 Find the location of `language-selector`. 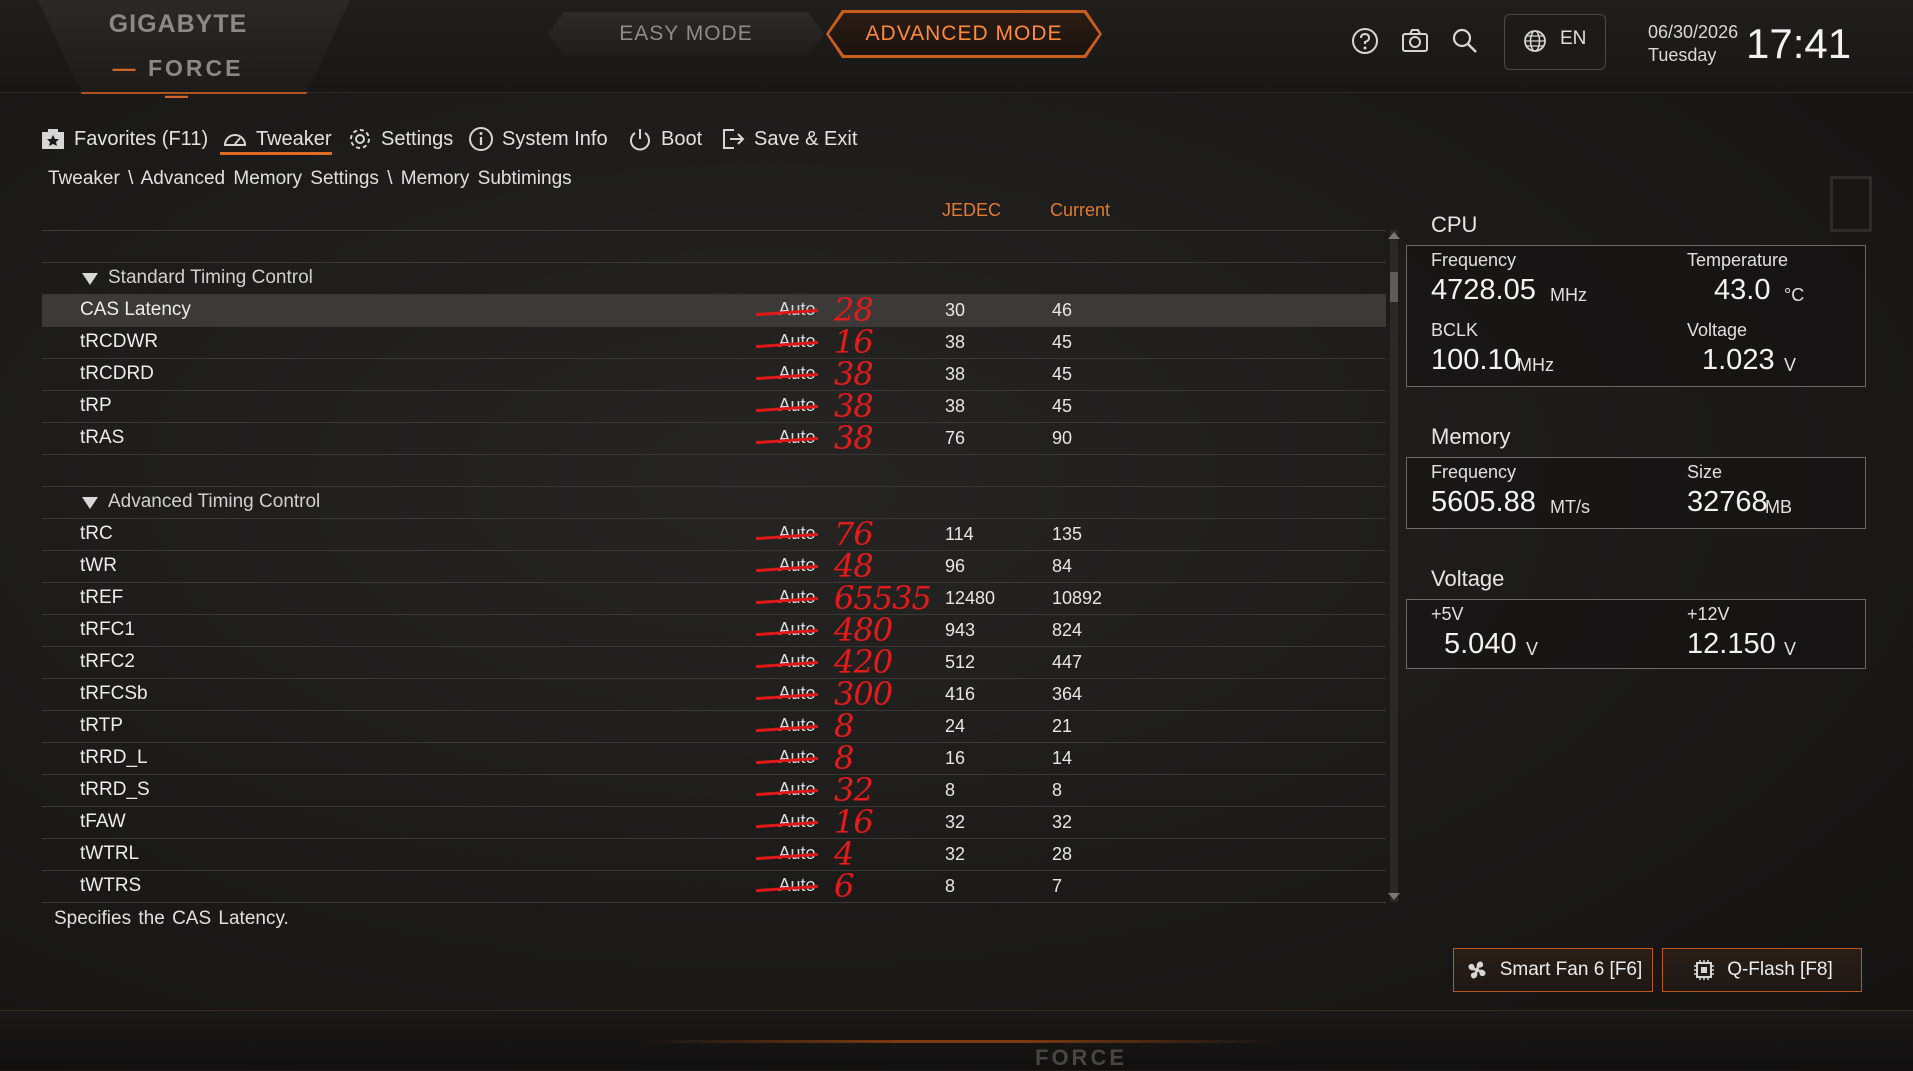

language-selector is located at coordinates (1555, 42).